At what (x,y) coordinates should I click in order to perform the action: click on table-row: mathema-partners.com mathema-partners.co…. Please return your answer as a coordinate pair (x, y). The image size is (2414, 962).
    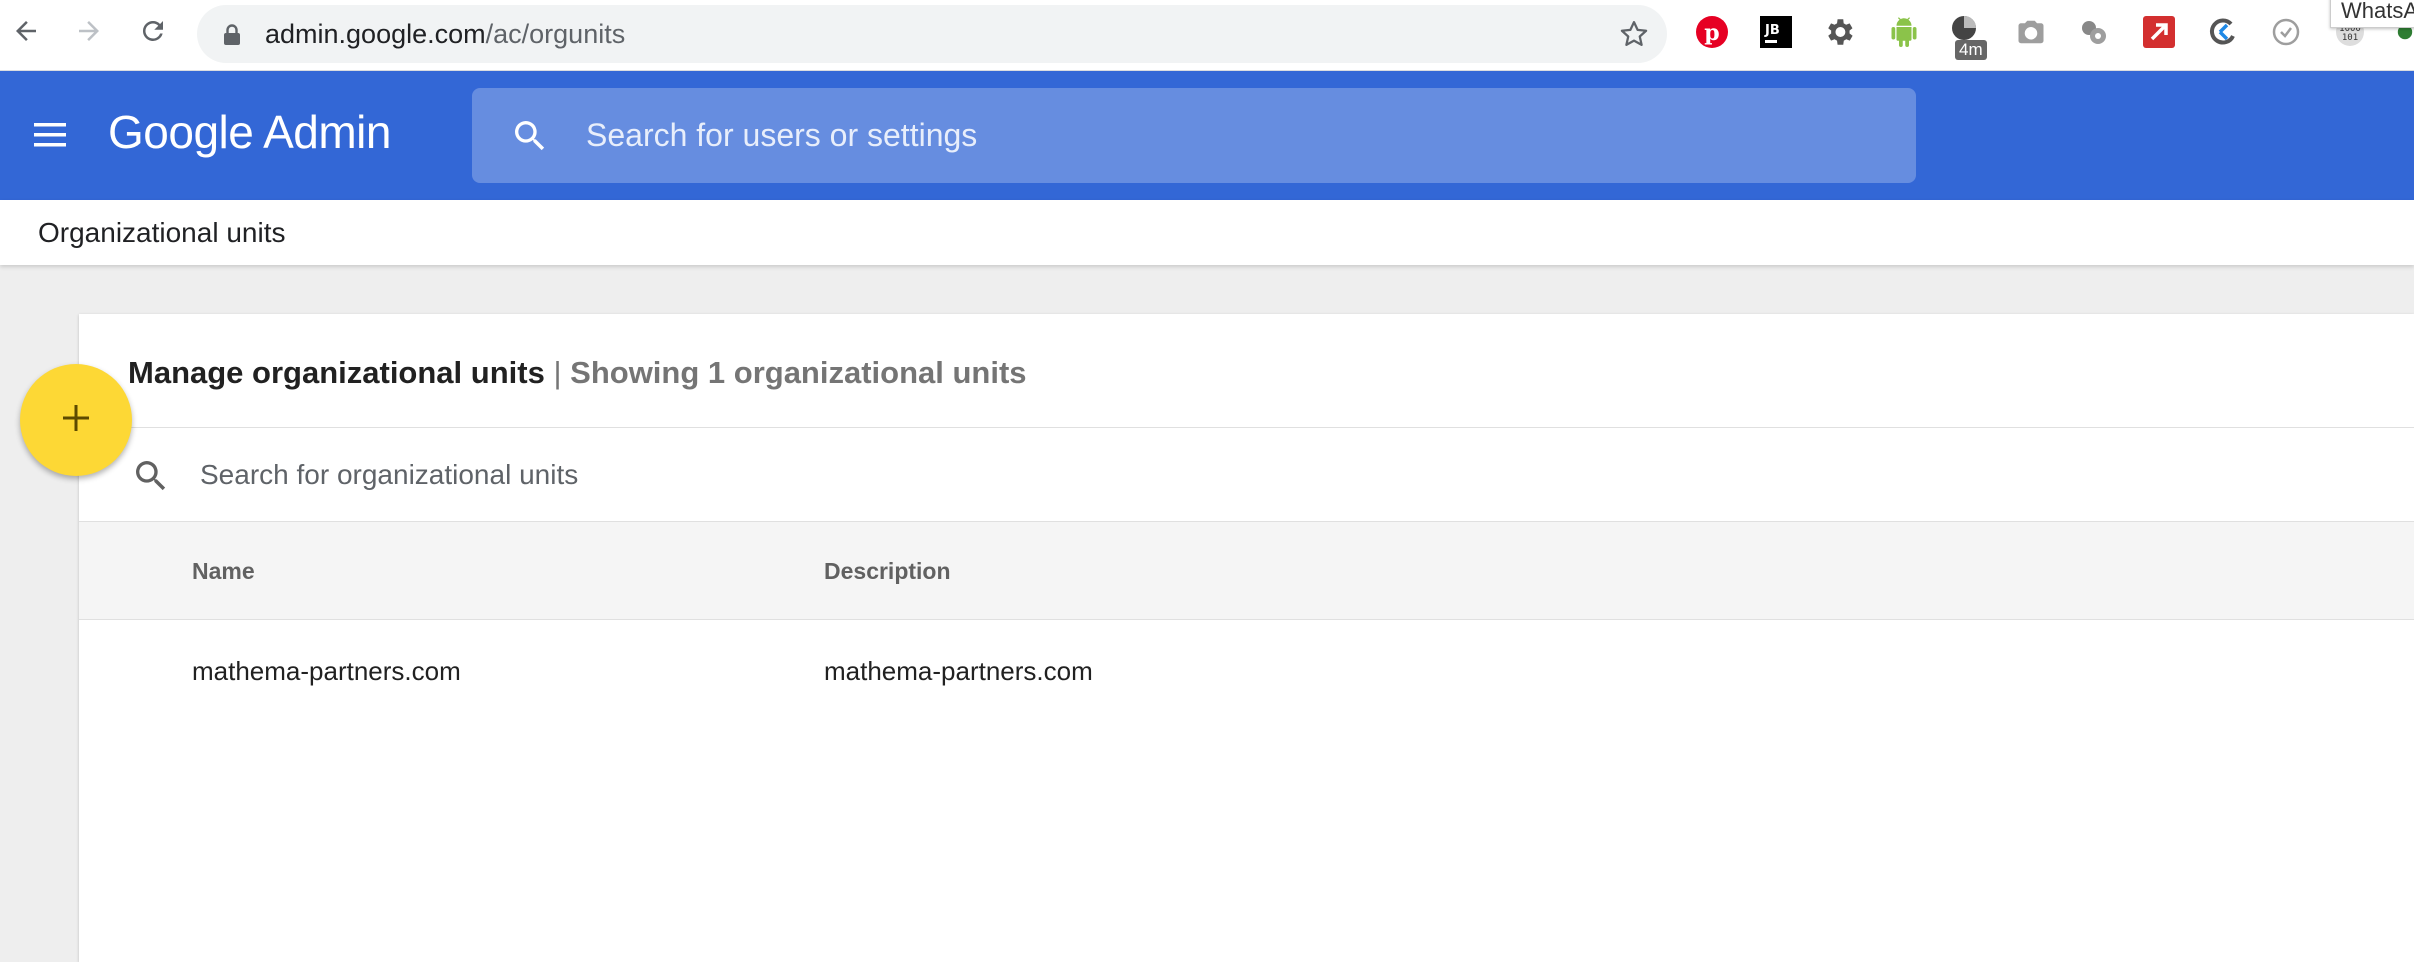
    Looking at the image, I should click on (1246, 671).